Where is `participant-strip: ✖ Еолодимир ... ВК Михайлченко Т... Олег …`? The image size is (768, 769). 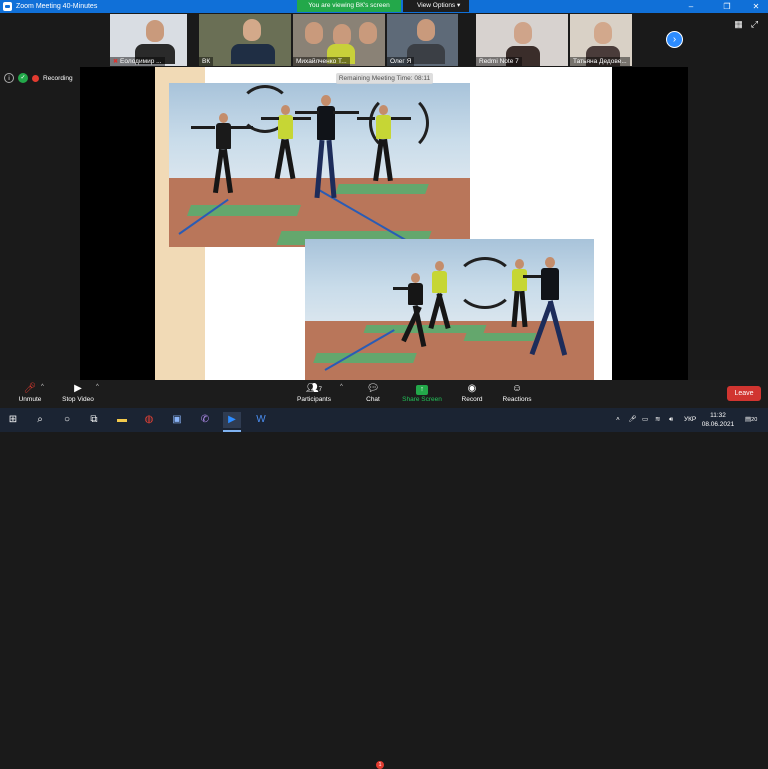
participant-strip: ✖ Еолодимир ... ВК Михайлченко Т... Олег … is located at coordinates (384, 40).